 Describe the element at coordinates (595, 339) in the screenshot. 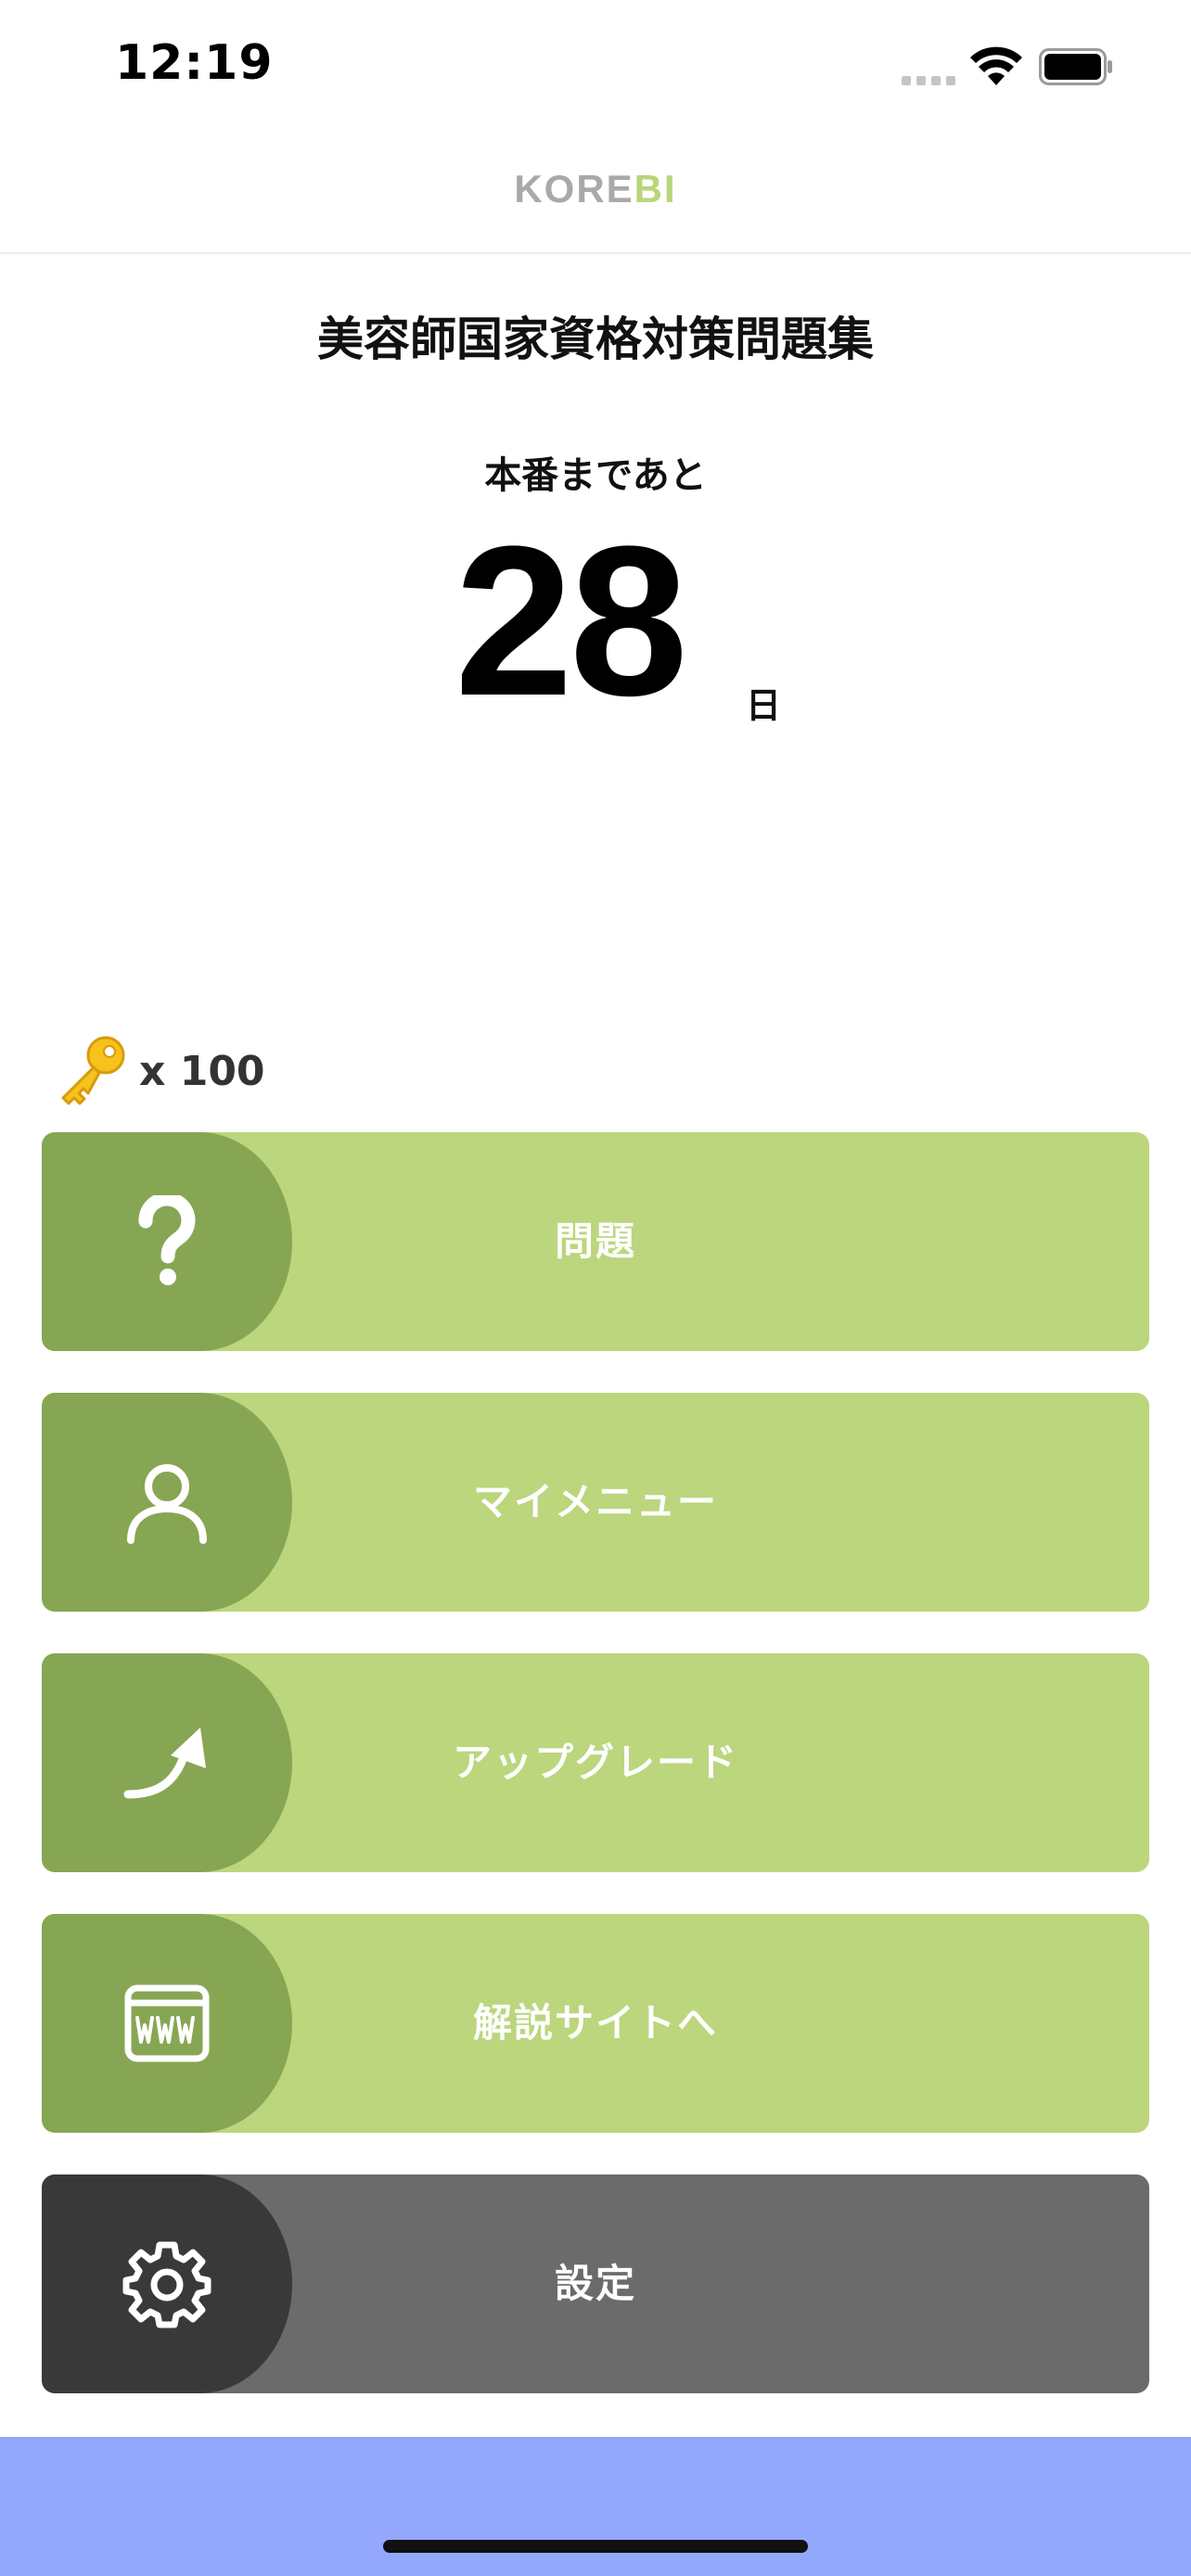

I see `page-title: 美容師国家資格対策問題集` at that location.